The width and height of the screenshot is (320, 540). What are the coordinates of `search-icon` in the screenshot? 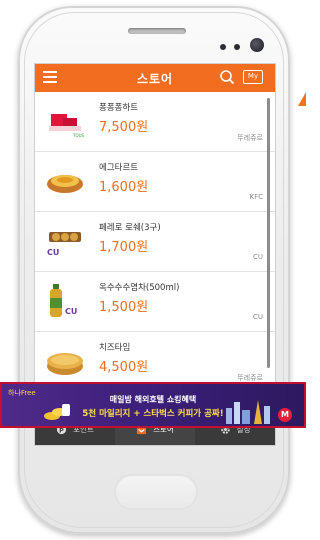 It's located at (227, 77).